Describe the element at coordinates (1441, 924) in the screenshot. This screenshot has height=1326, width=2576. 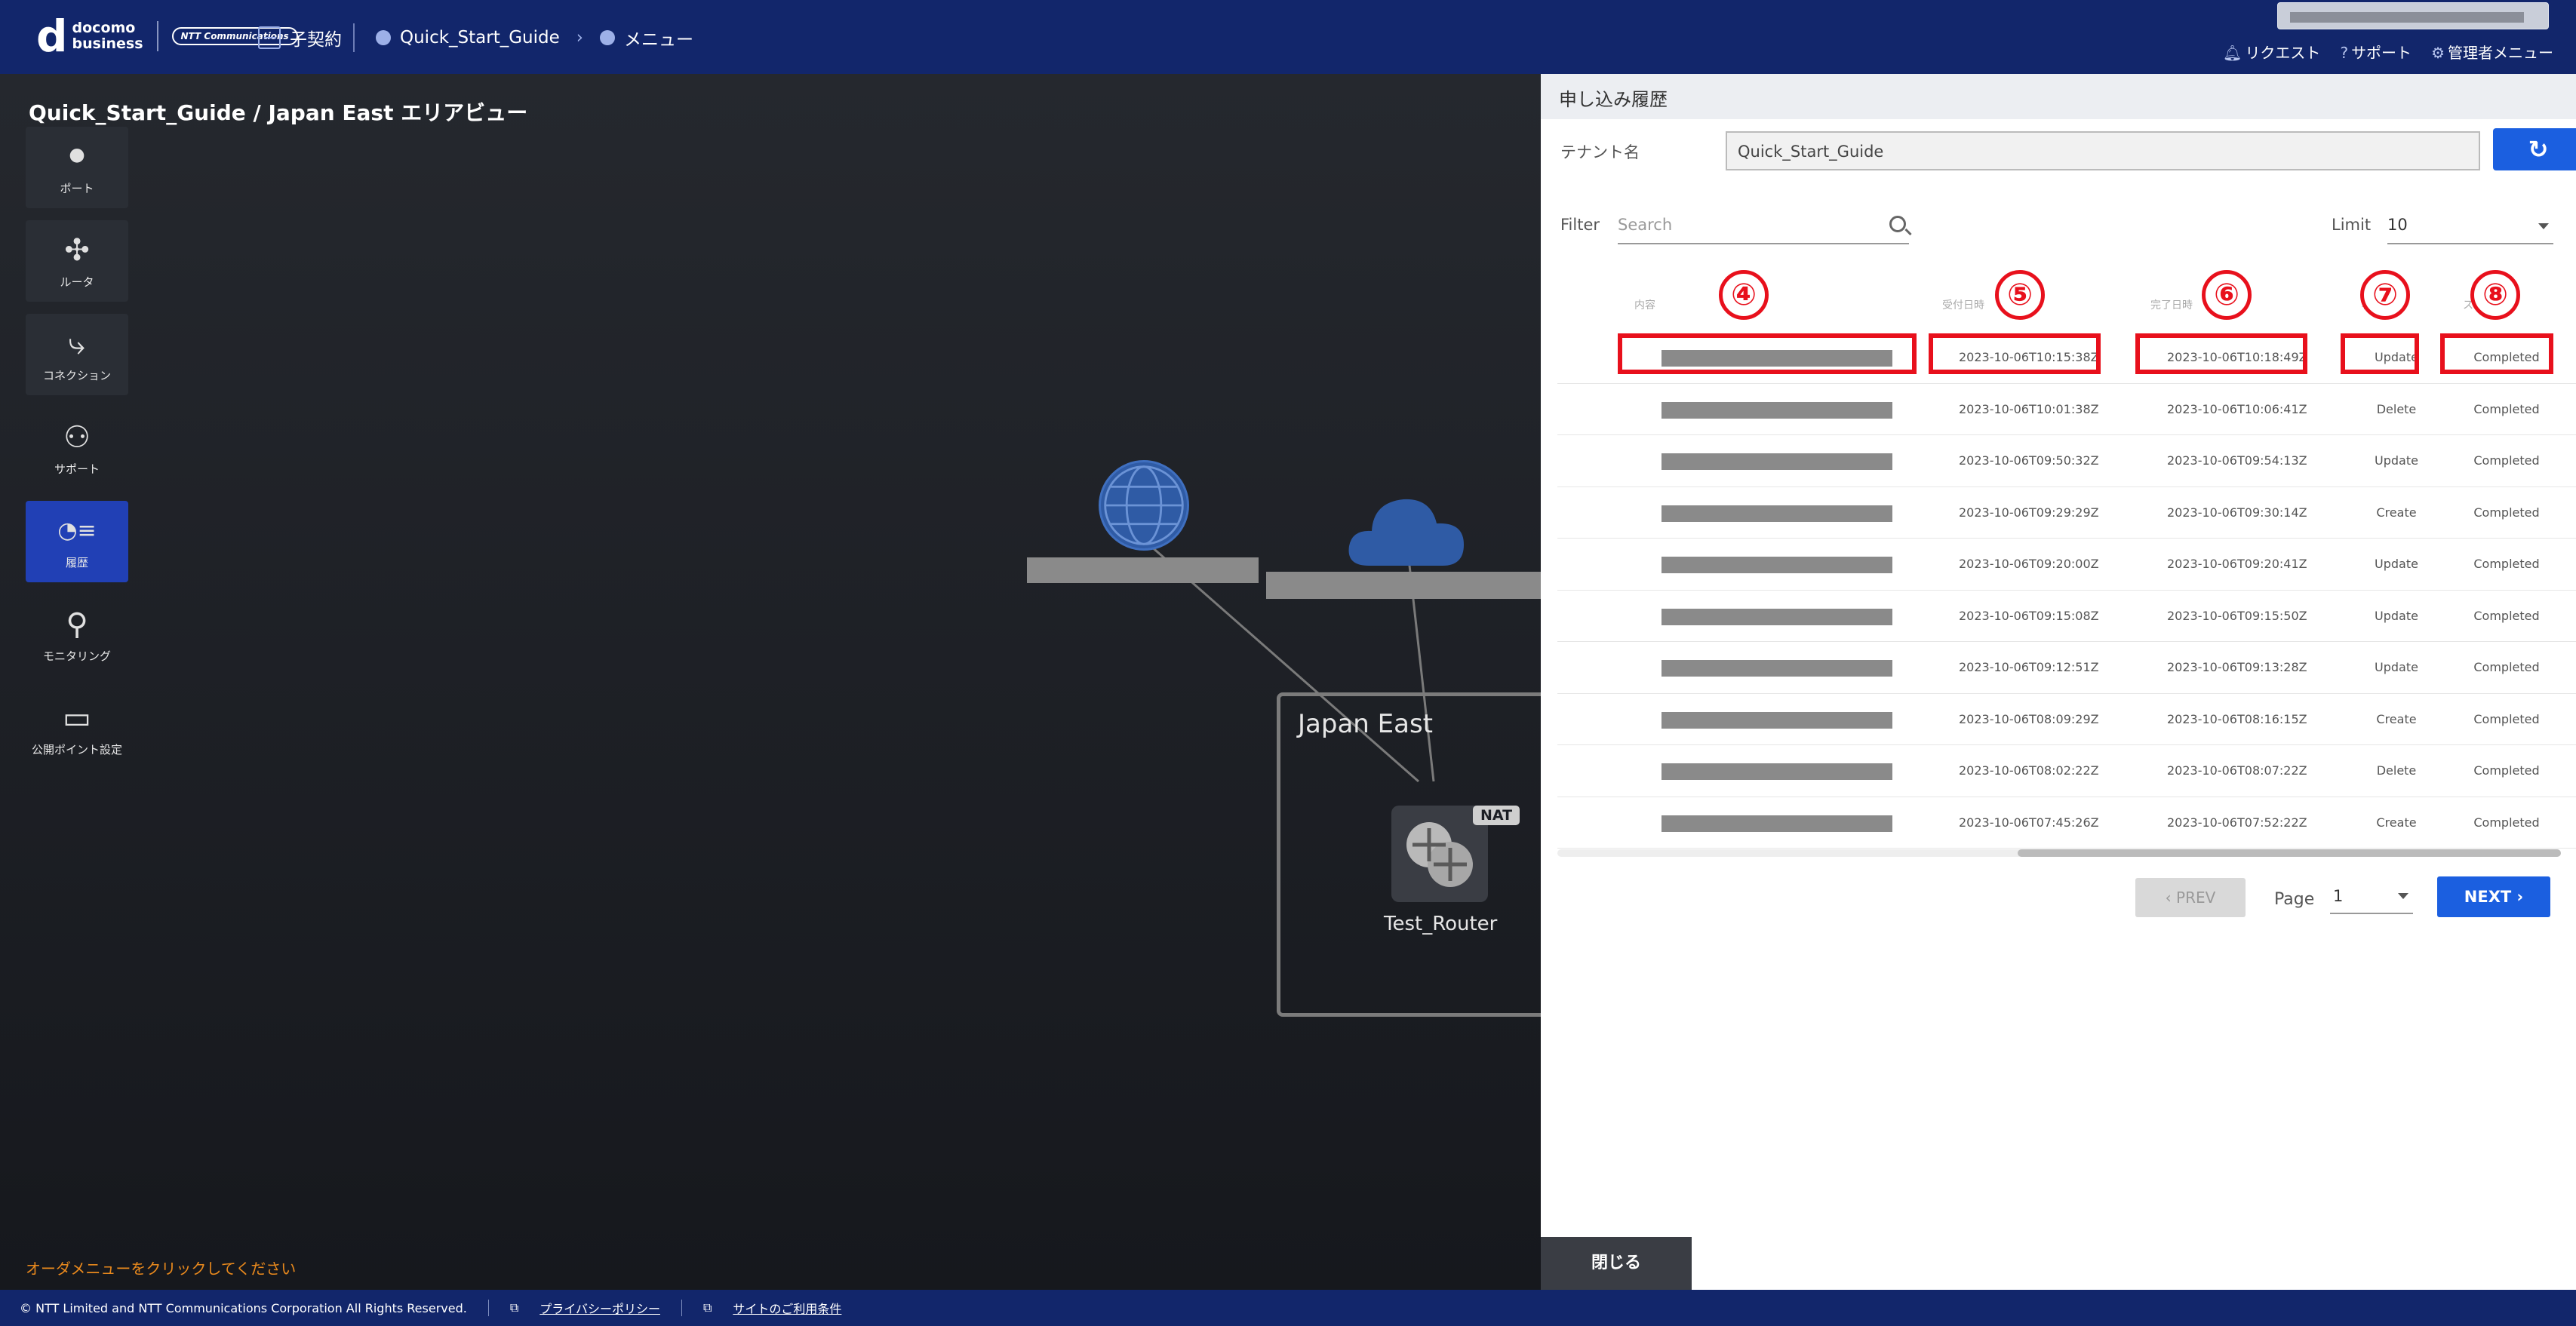
I see `router-label: Test_Router` at that location.